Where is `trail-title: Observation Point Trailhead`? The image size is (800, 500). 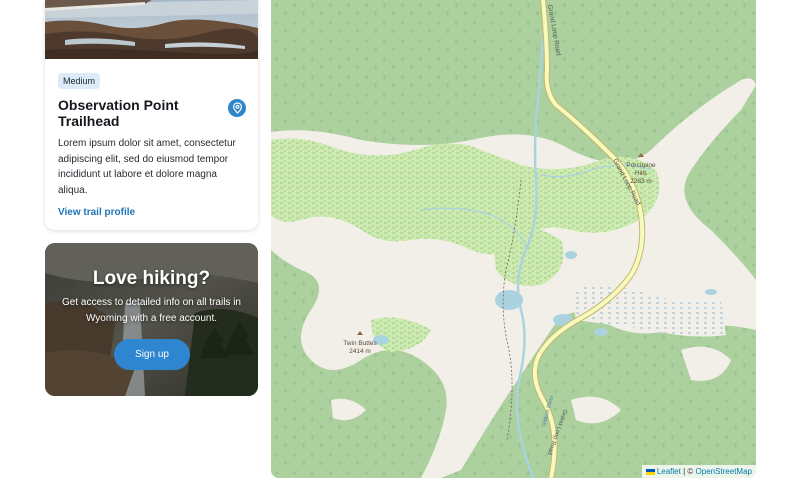
trail-title: Observation Point Trailhead is located at coordinates (118, 113).